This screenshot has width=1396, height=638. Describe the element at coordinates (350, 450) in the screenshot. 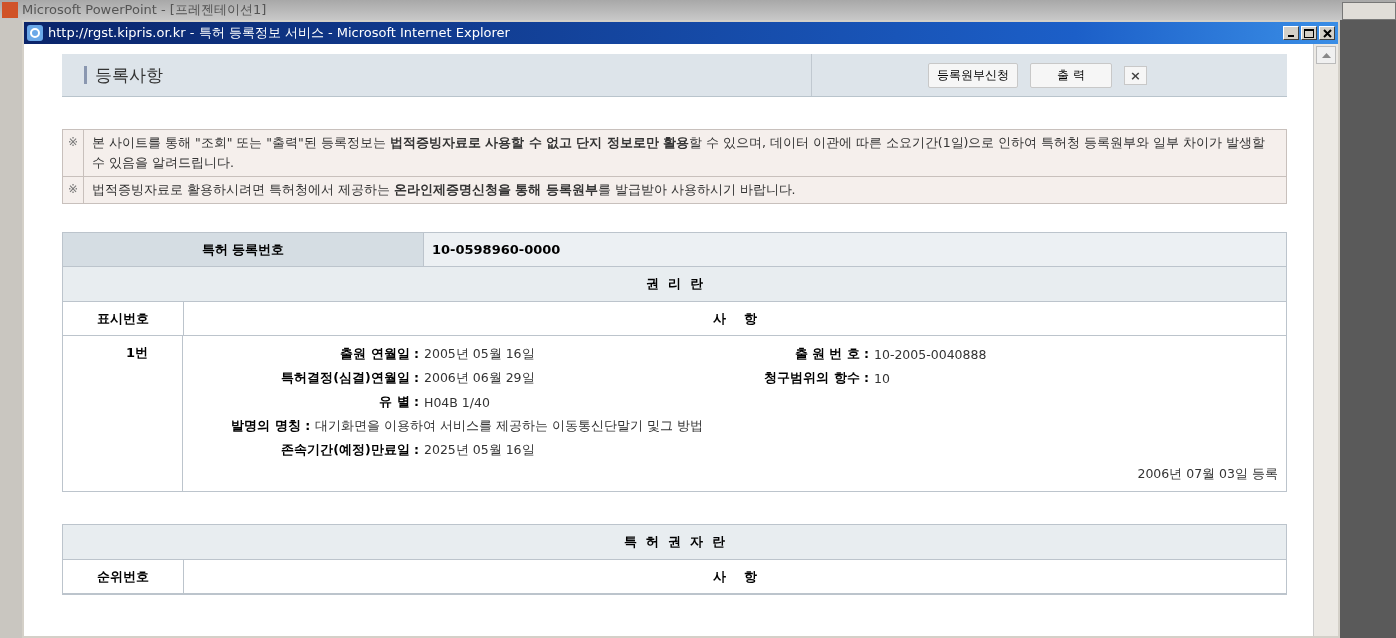

I see `field-label: 존속기간(예정)만료일 :` at that location.